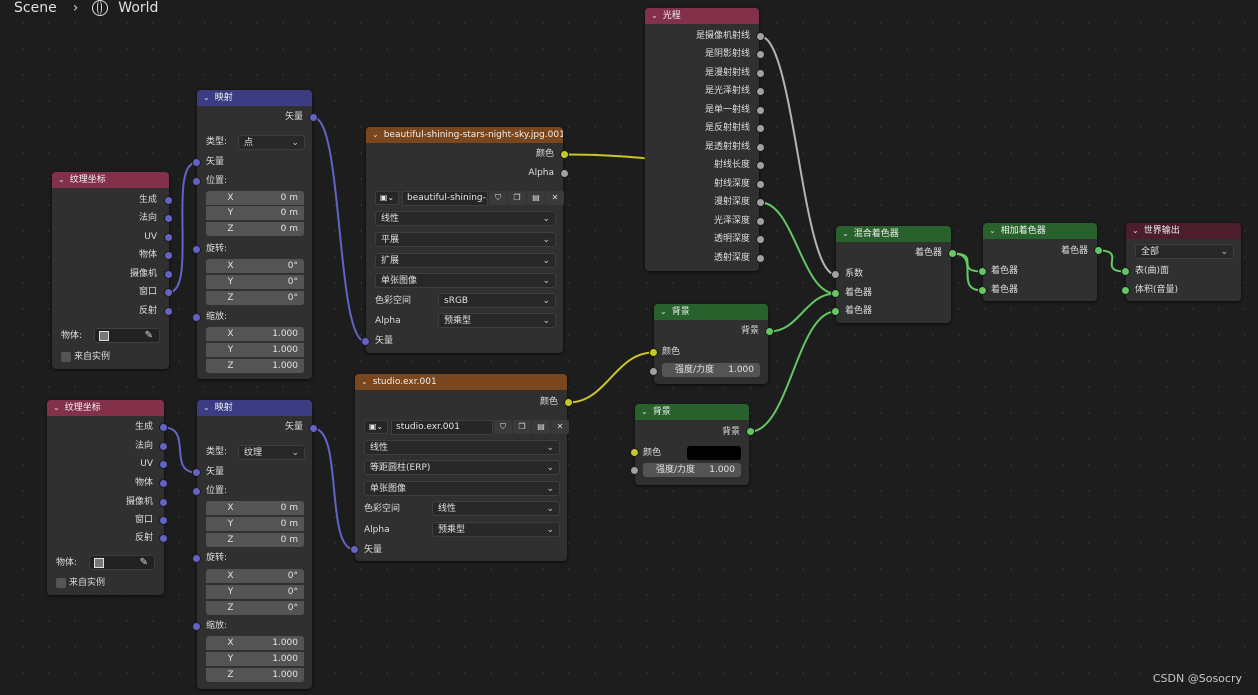 Image resolution: width=1258 pixels, height=695 pixels. Describe the element at coordinates (465, 260) in the screenshot. I see `extension-select: 扩展 ⌄` at that location.